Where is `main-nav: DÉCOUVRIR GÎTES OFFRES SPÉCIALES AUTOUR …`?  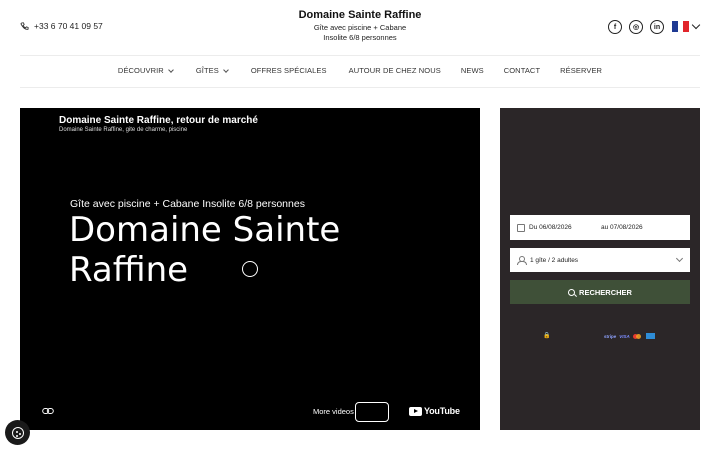 main-nav: DÉCOUVRIR GÎTES OFFRES SPÉCIALES AUTOUR … is located at coordinates (360, 70).